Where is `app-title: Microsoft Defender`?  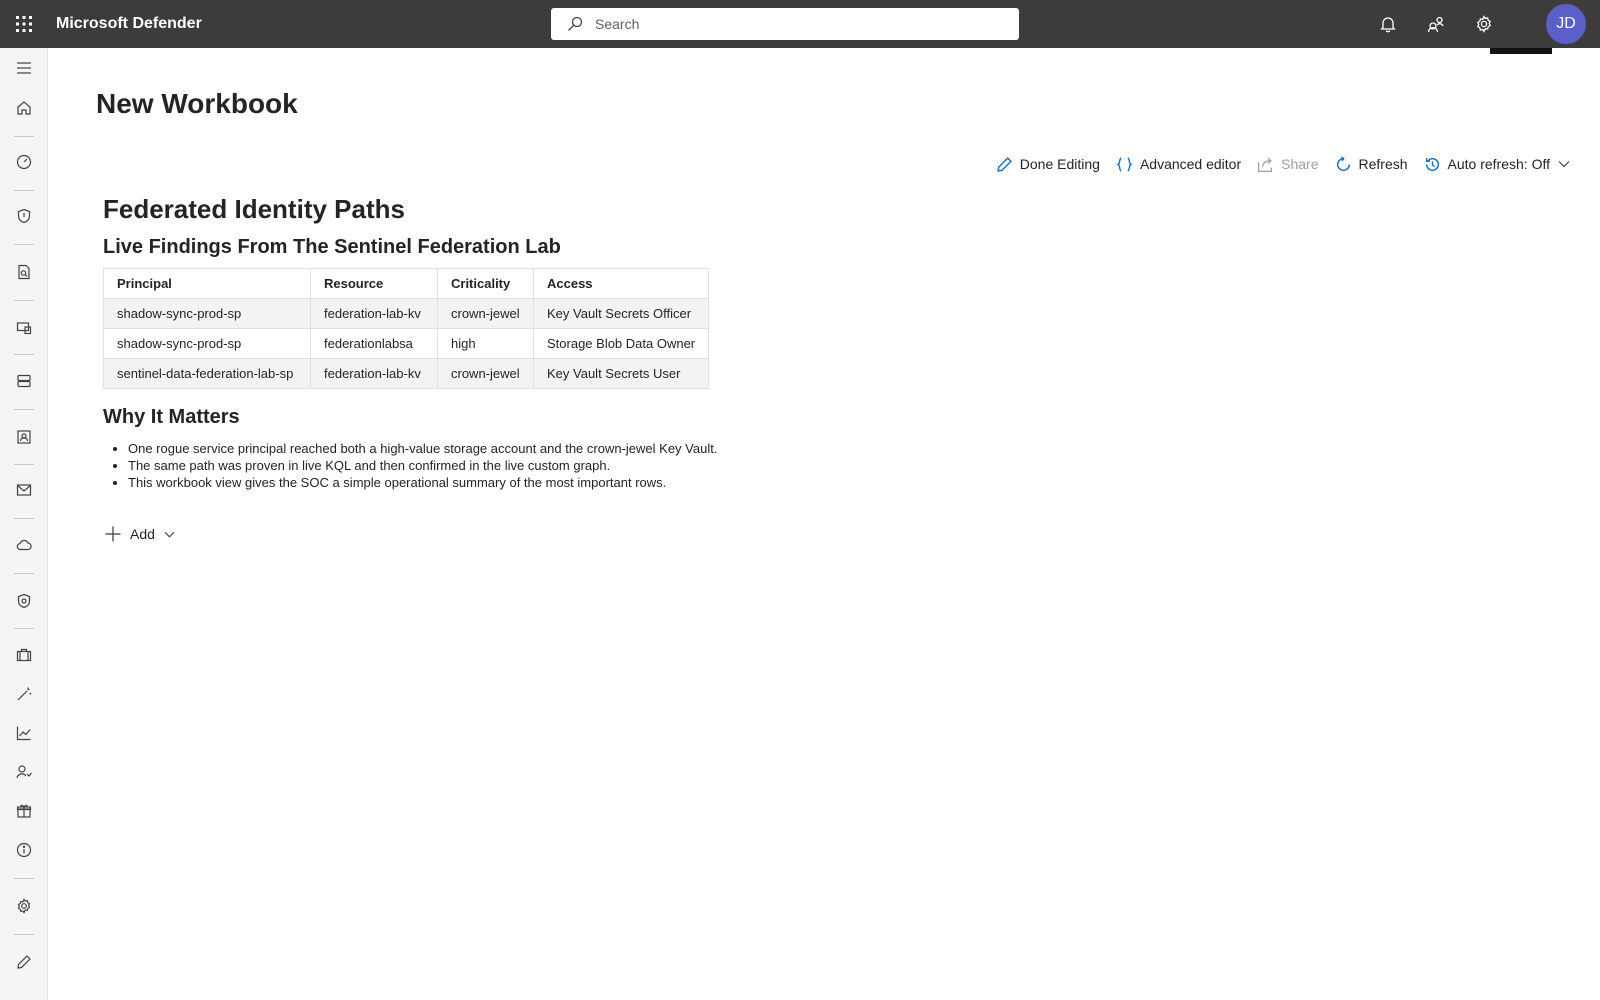
app-title: Microsoft Defender is located at coordinates (129, 24).